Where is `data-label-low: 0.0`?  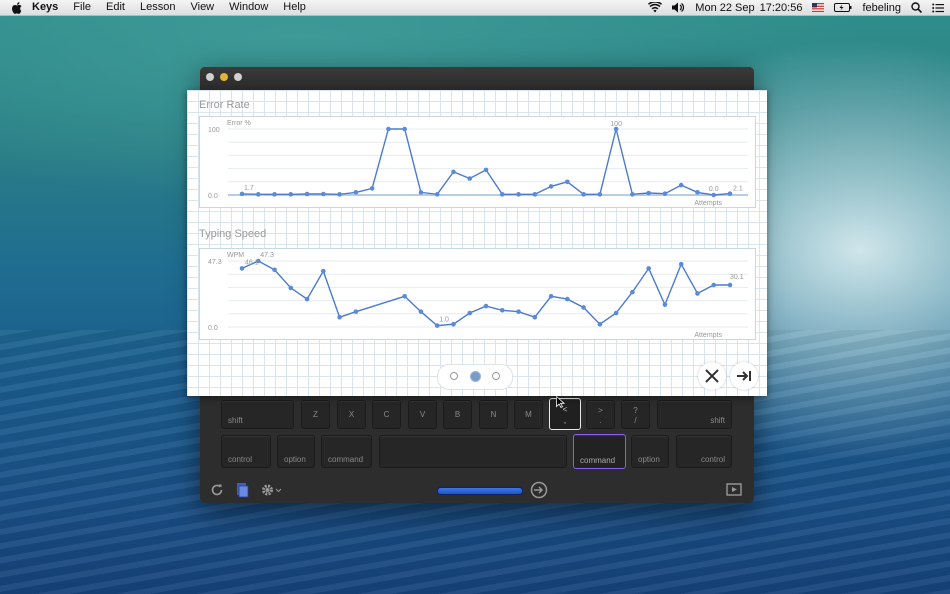
data-label-low: 0.0 is located at coordinates (714, 189).